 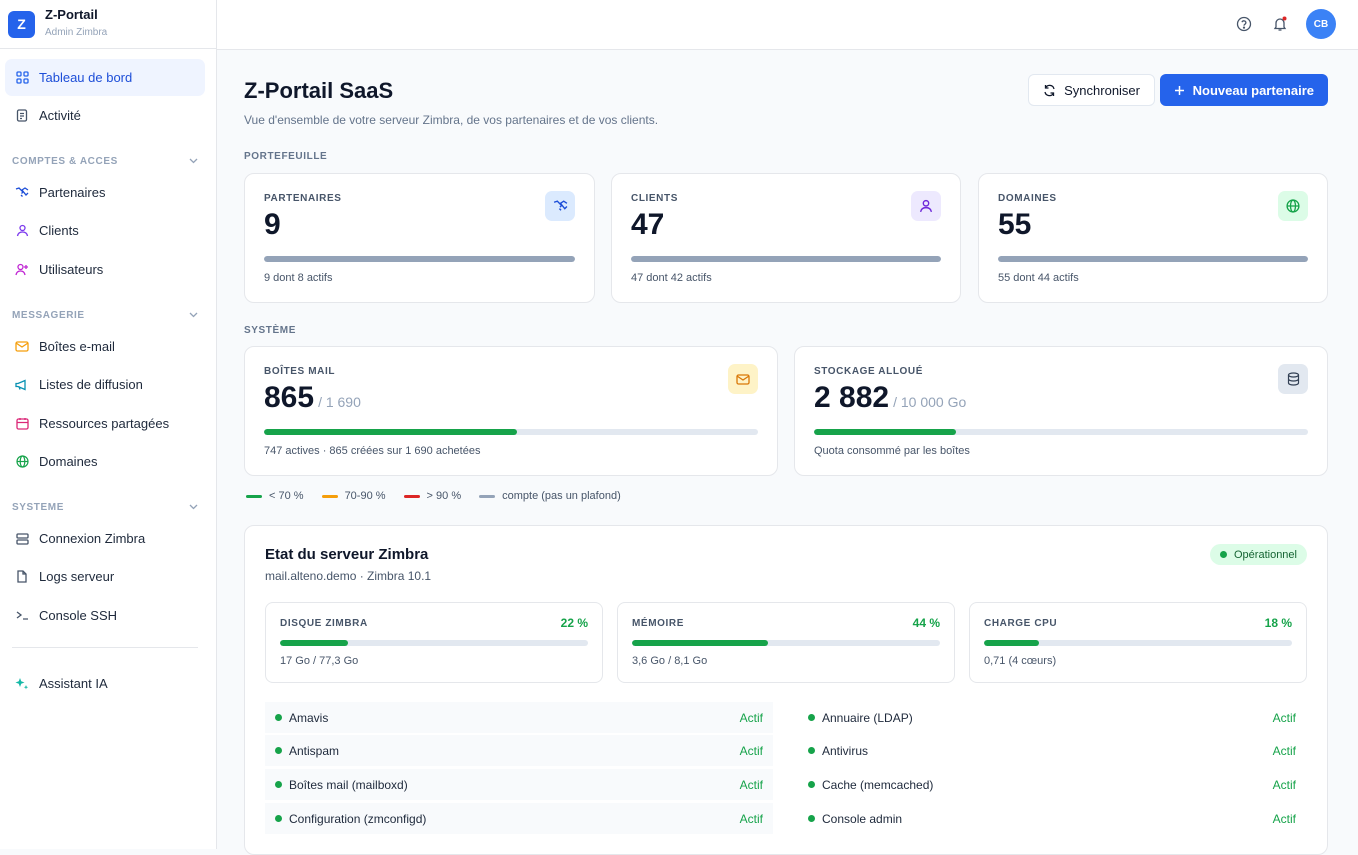 What do you see at coordinates (22, 539) in the screenshot?
I see `server-icon` at bounding box center [22, 539].